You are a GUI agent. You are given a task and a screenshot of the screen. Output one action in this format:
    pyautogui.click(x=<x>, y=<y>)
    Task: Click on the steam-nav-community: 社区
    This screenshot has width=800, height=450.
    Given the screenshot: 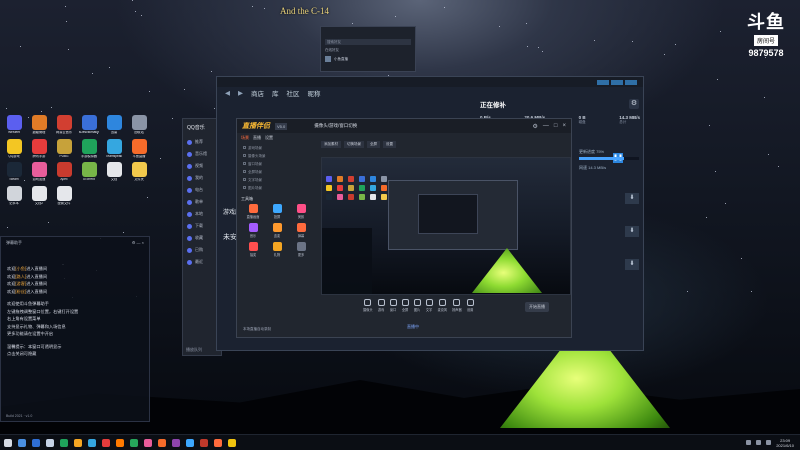 What is the action you would take?
    pyautogui.click(x=293, y=93)
    